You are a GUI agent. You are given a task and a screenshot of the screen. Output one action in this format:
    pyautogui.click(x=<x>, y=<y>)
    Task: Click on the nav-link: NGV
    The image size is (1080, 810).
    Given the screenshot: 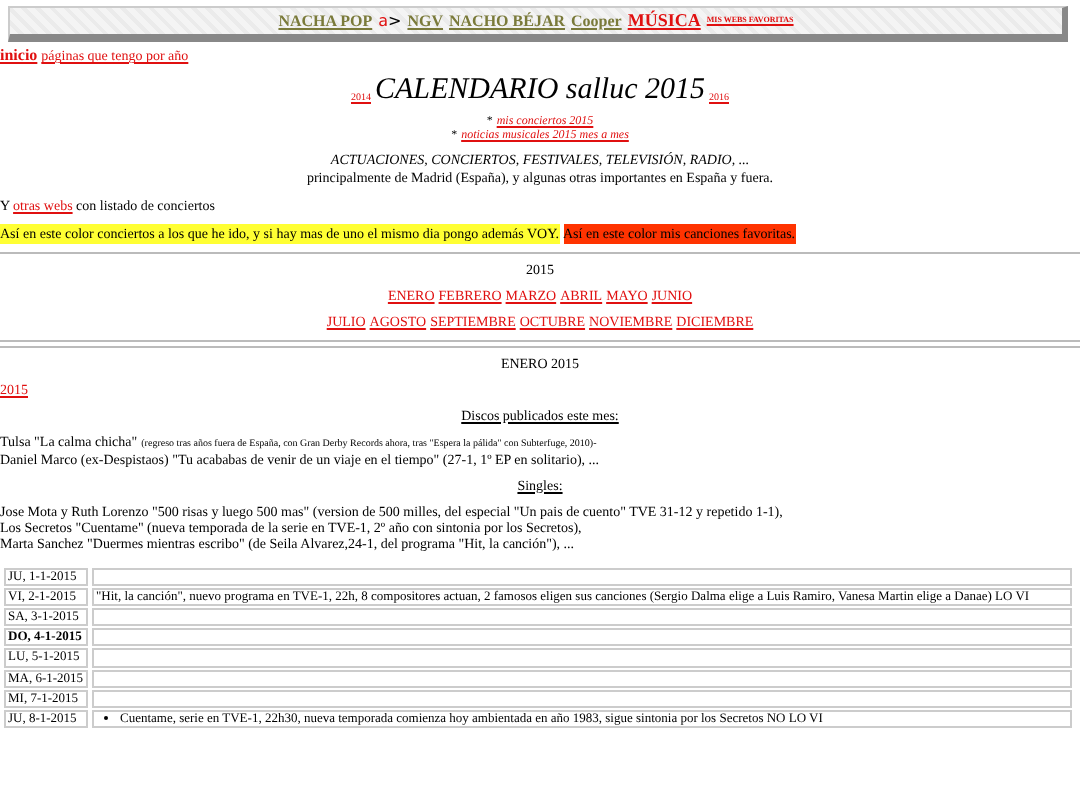 What is the action you would take?
    pyautogui.click(x=425, y=21)
    